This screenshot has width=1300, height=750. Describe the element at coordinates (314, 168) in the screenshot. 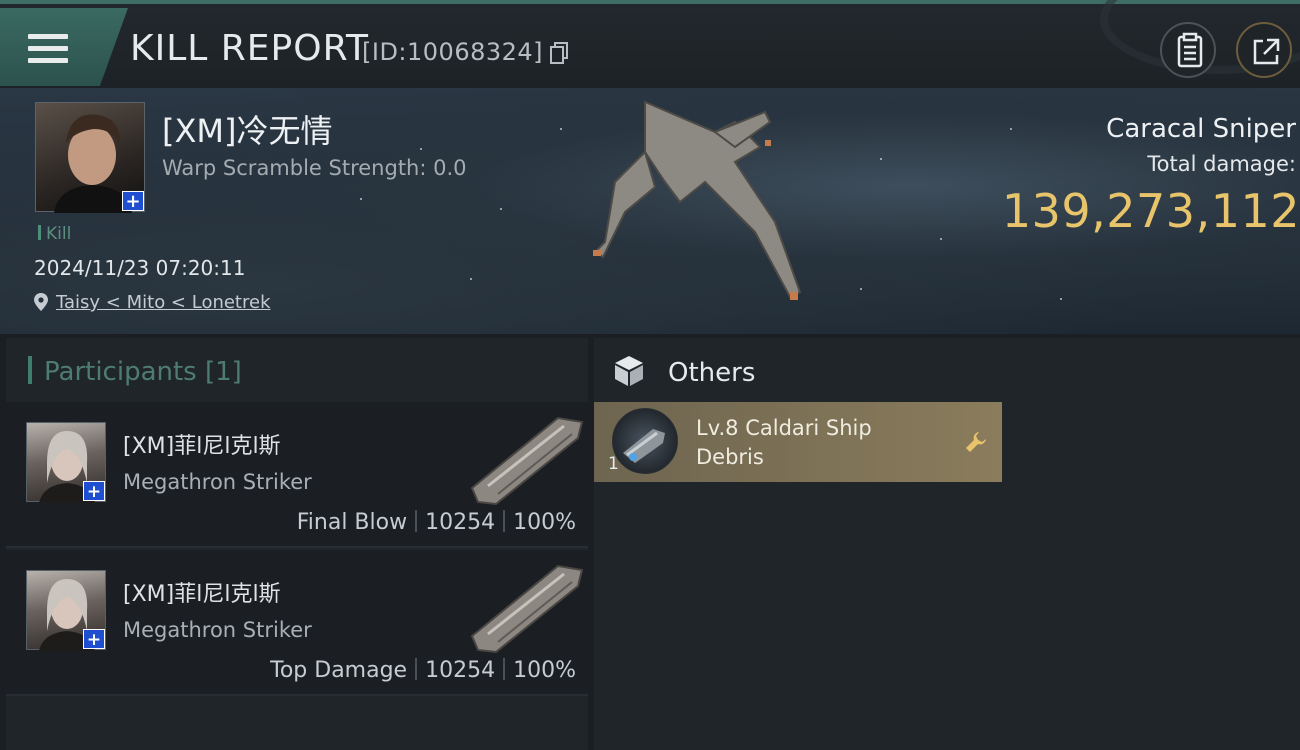

I see `warp-scramble-strength: Warp Scramble Strength: 0.0` at that location.